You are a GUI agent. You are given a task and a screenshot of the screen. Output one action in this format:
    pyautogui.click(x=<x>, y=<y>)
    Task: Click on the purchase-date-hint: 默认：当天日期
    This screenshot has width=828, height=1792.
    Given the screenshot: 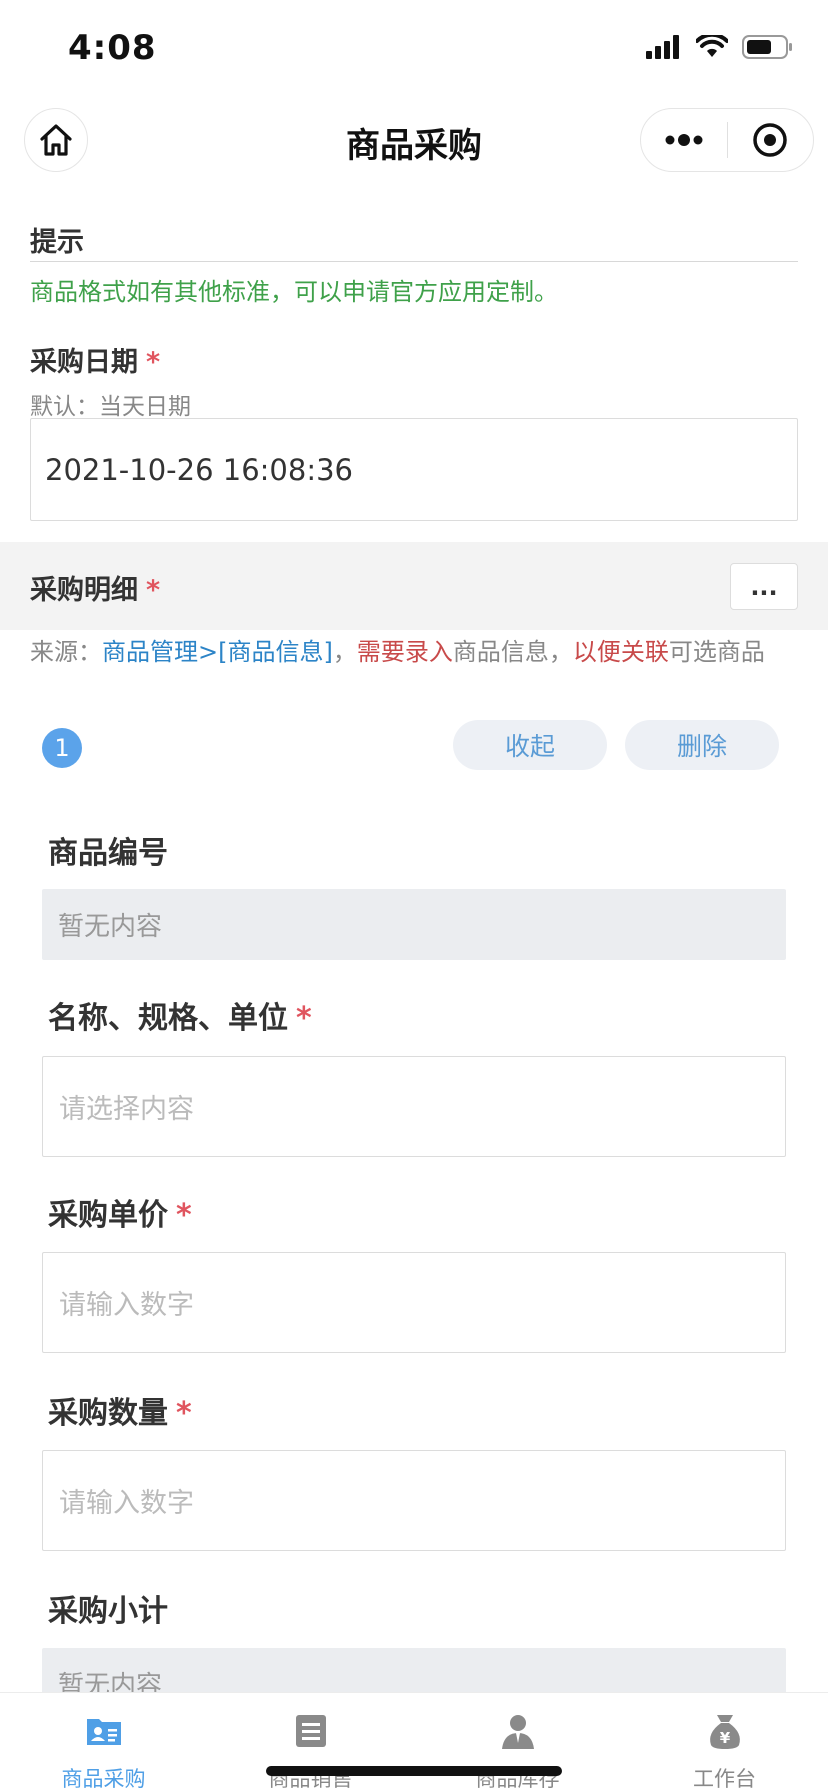 What is the action you would take?
    pyautogui.click(x=110, y=407)
    